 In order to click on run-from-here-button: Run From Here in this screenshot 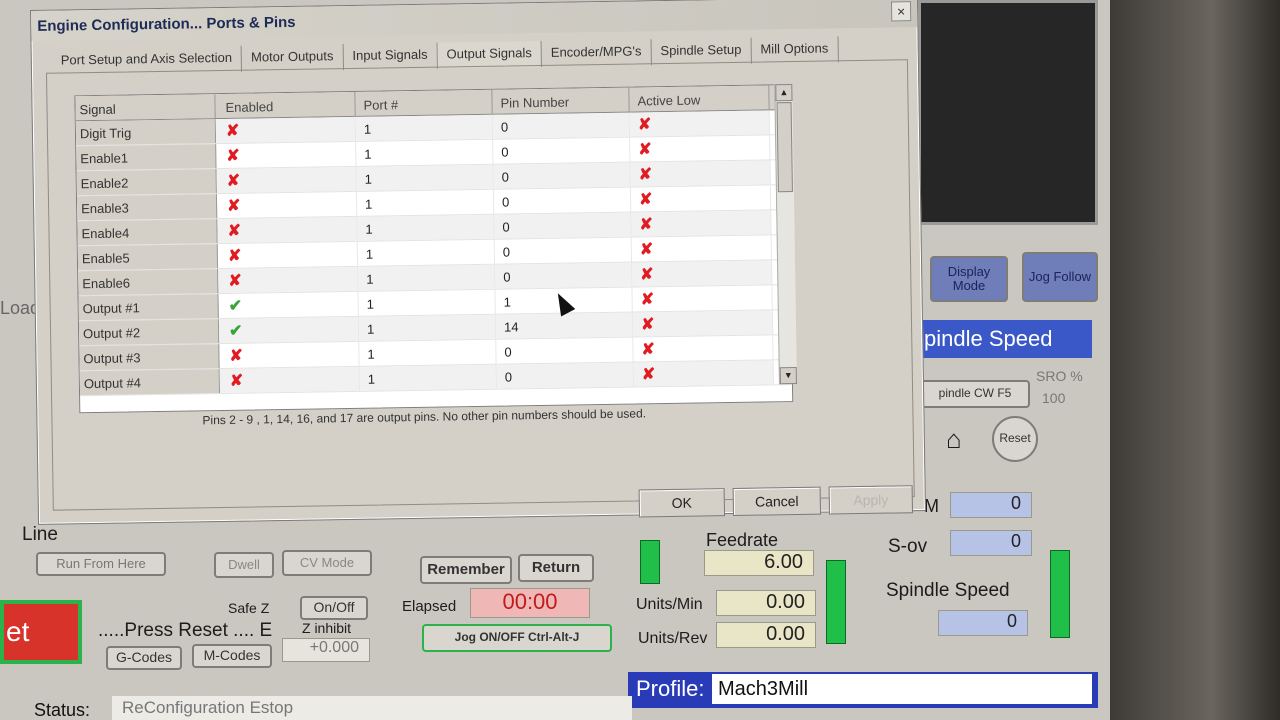, I will do `click(101, 564)`.